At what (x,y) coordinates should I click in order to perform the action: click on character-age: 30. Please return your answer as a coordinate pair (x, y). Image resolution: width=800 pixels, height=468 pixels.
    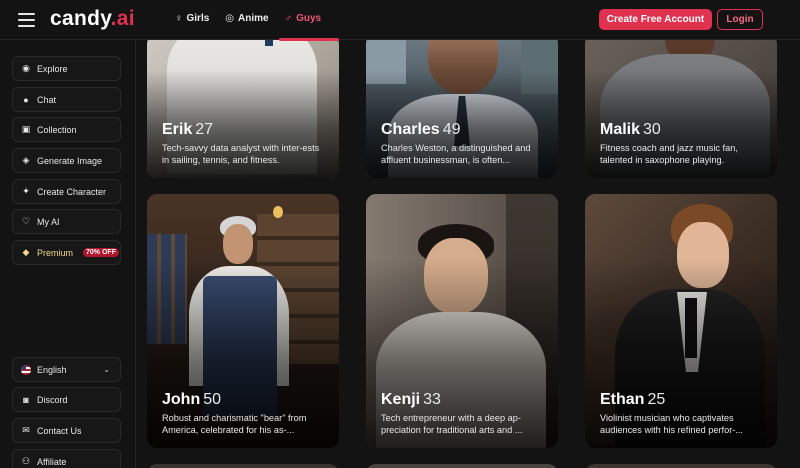
    Looking at the image, I should click on (652, 129).